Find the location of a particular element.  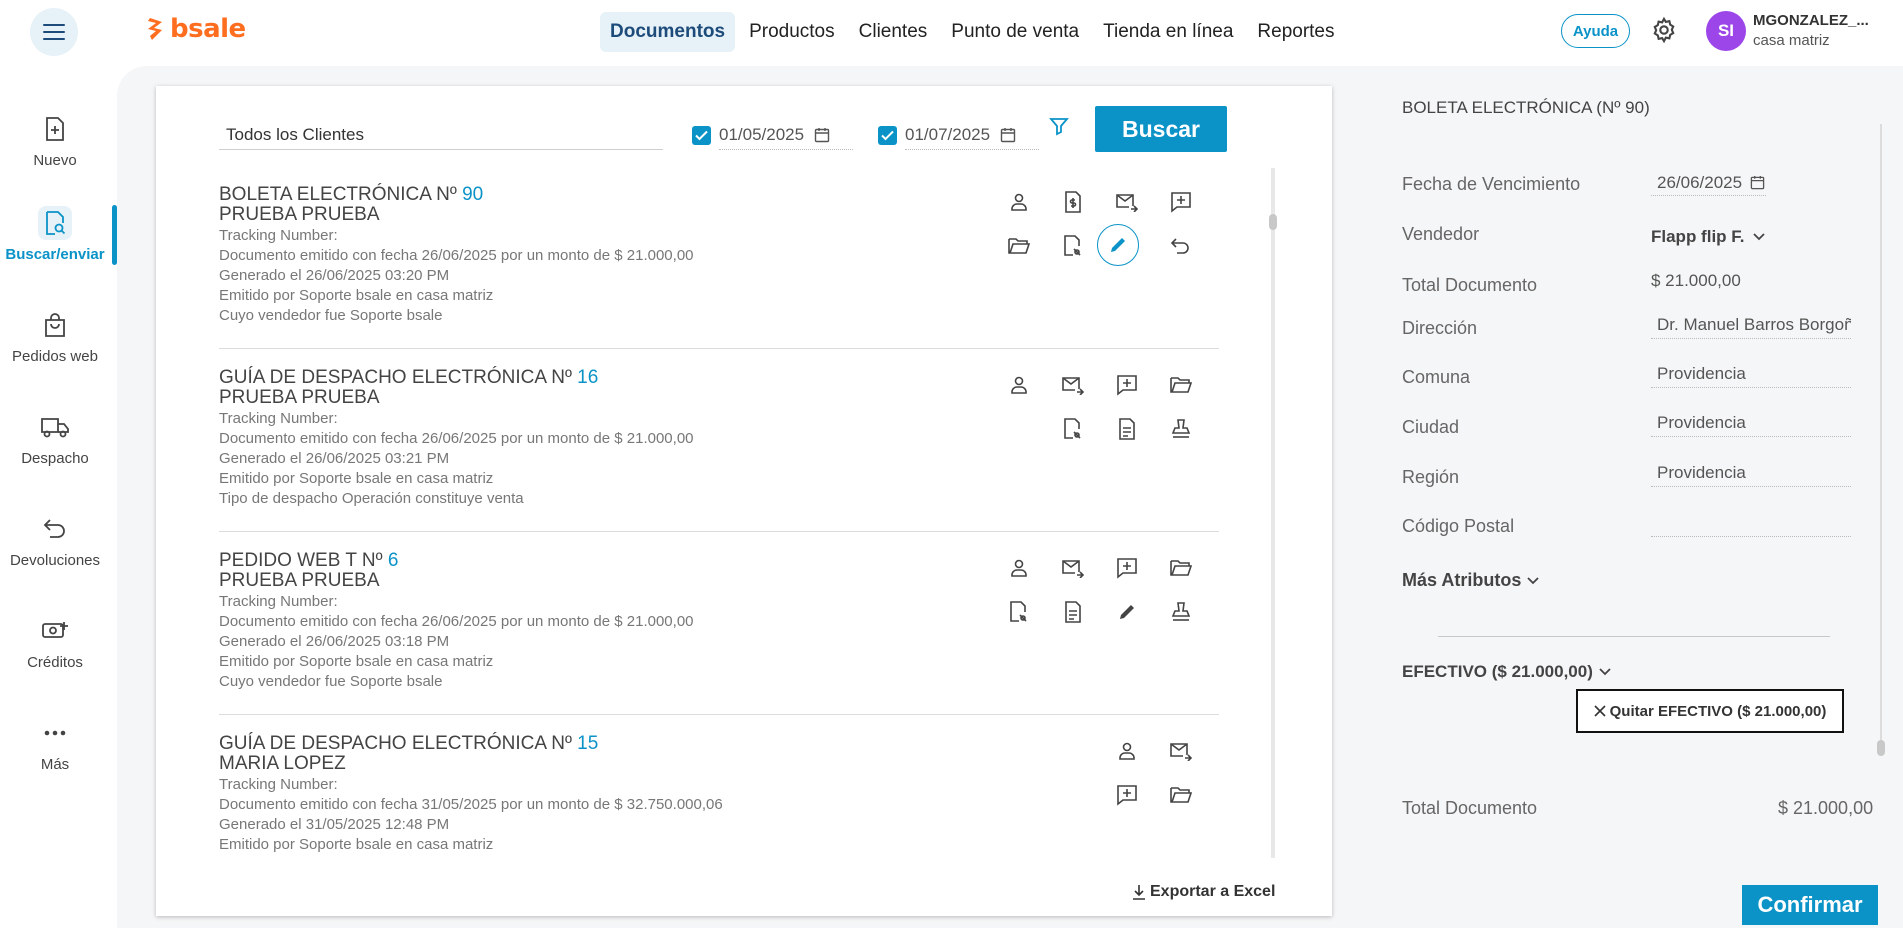

return-button is located at coordinates (1181, 246).